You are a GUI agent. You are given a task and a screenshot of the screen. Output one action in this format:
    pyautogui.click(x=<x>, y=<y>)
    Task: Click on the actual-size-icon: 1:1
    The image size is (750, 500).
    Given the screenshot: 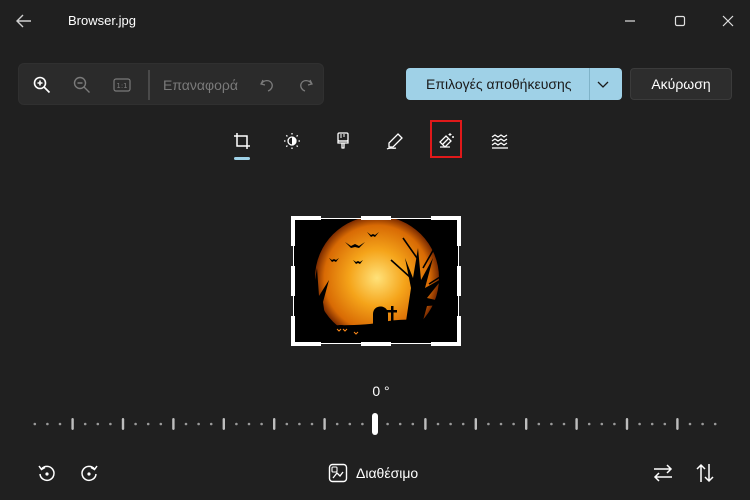 What is the action you would take?
    pyautogui.click(x=122, y=85)
    